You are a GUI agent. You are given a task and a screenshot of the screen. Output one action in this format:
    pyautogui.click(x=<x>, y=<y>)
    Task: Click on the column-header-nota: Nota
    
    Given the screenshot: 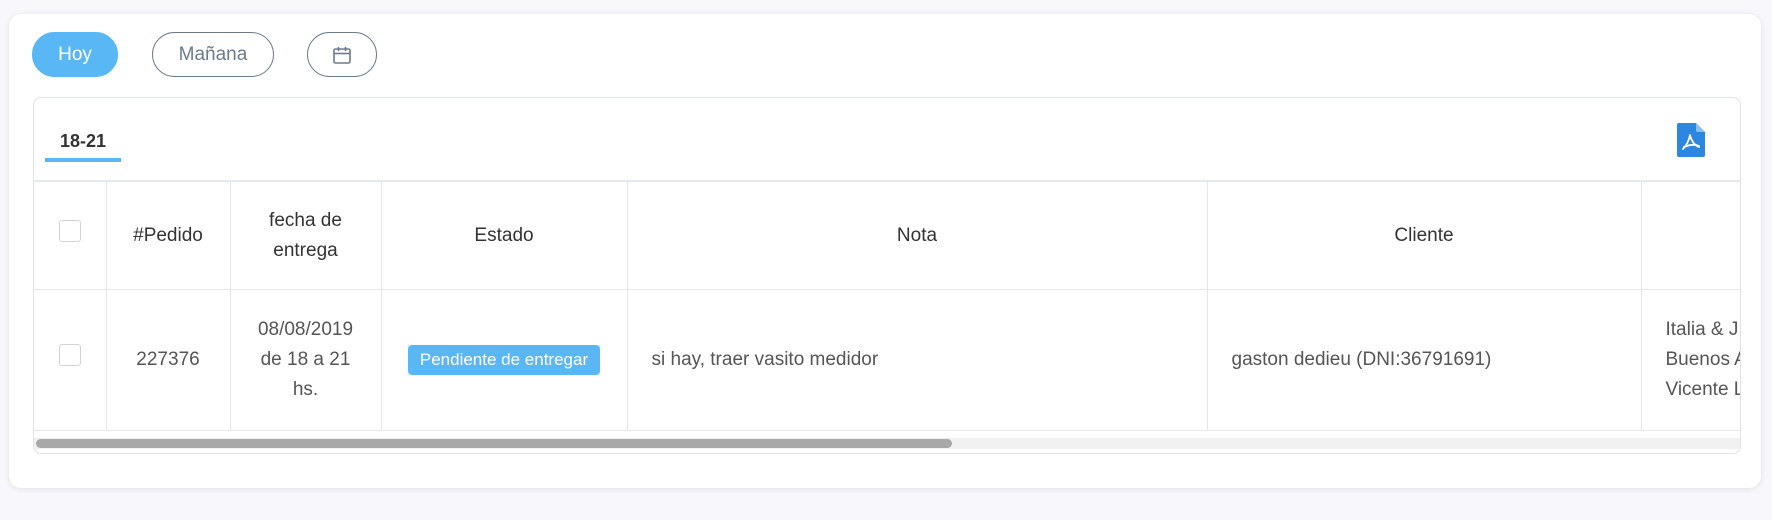 What is the action you would take?
    pyautogui.click(x=917, y=236)
    